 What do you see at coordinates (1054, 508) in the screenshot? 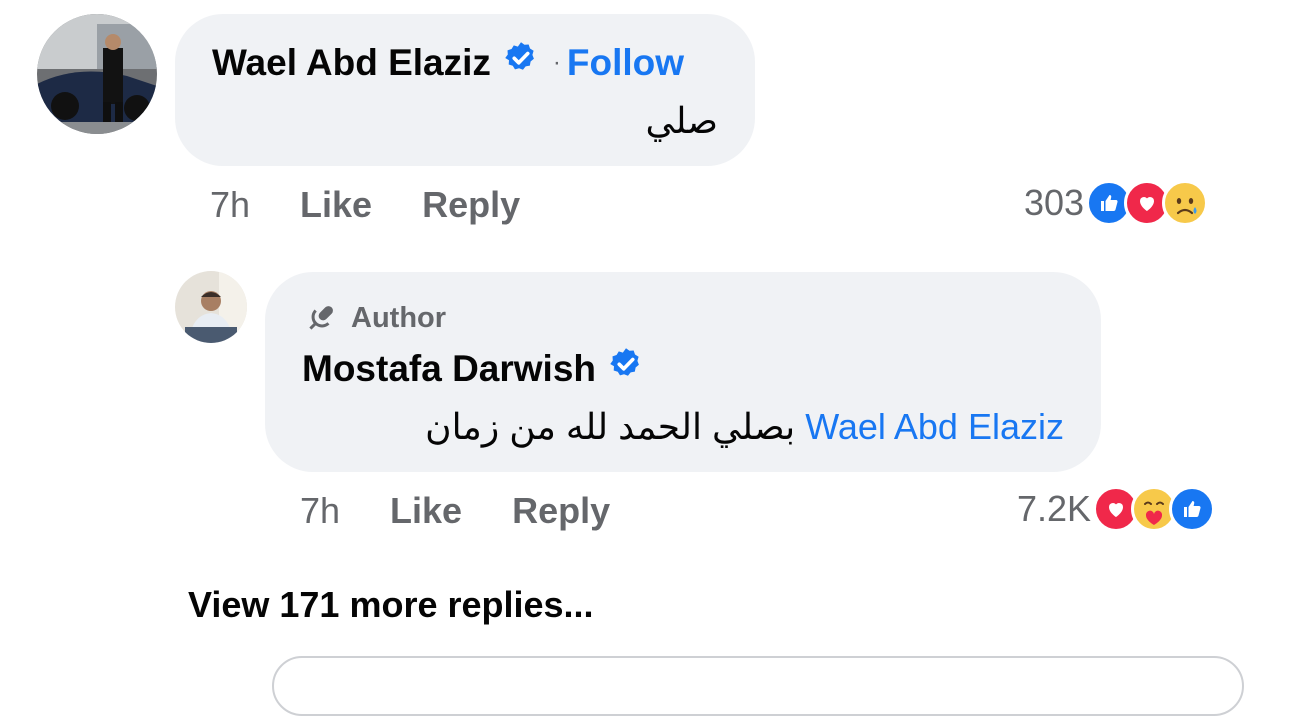
I see `reaction-count: 7.2K` at bounding box center [1054, 508].